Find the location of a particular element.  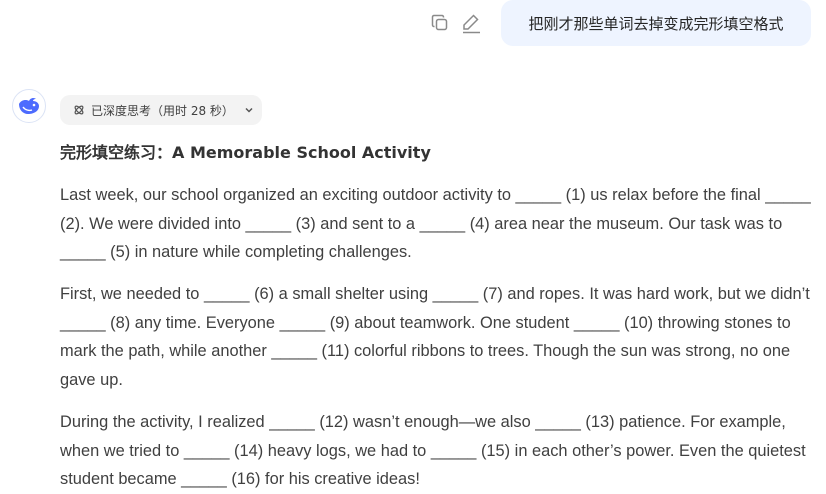

assistant-avatar is located at coordinates (29, 106).